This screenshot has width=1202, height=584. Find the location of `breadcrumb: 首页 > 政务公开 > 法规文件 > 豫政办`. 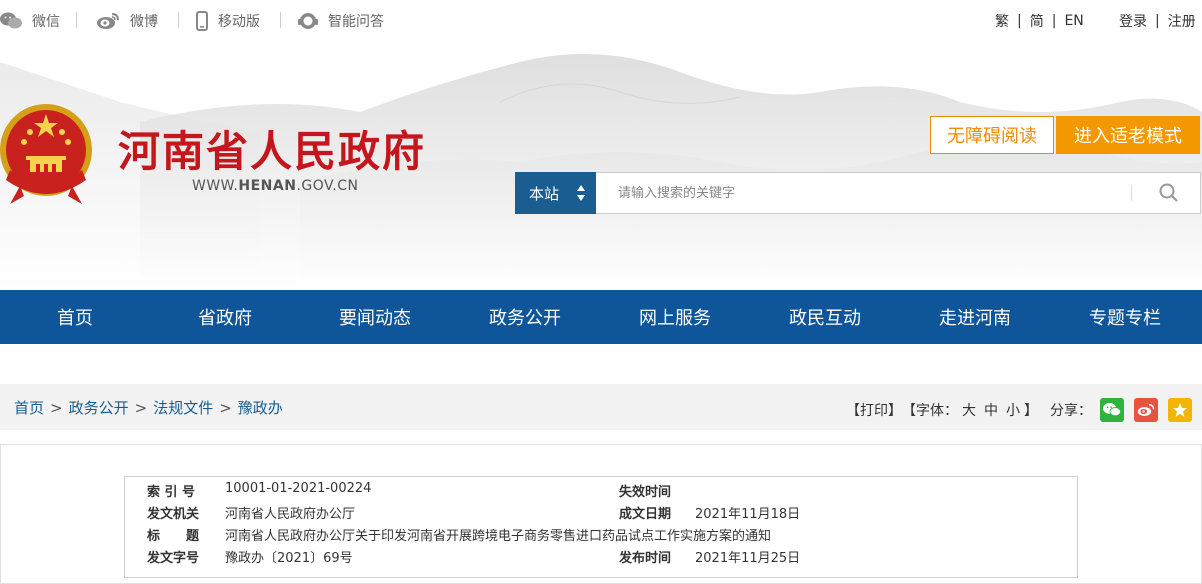

breadcrumb: 首页 > 政务公开 > 法规文件 > 豫政办 is located at coordinates (148, 407).